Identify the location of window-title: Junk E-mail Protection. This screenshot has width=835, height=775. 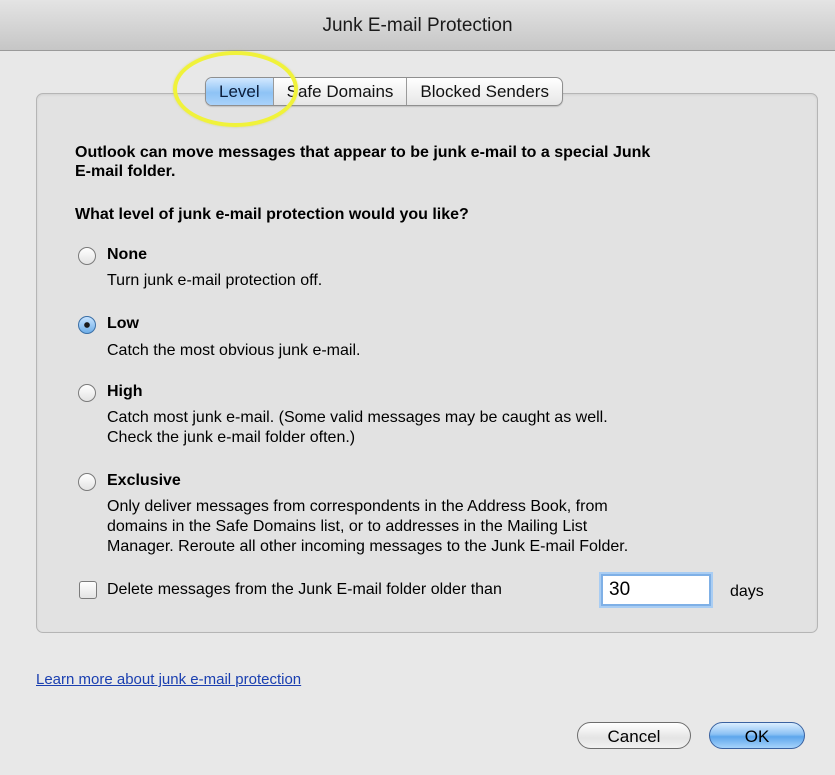
(417, 25).